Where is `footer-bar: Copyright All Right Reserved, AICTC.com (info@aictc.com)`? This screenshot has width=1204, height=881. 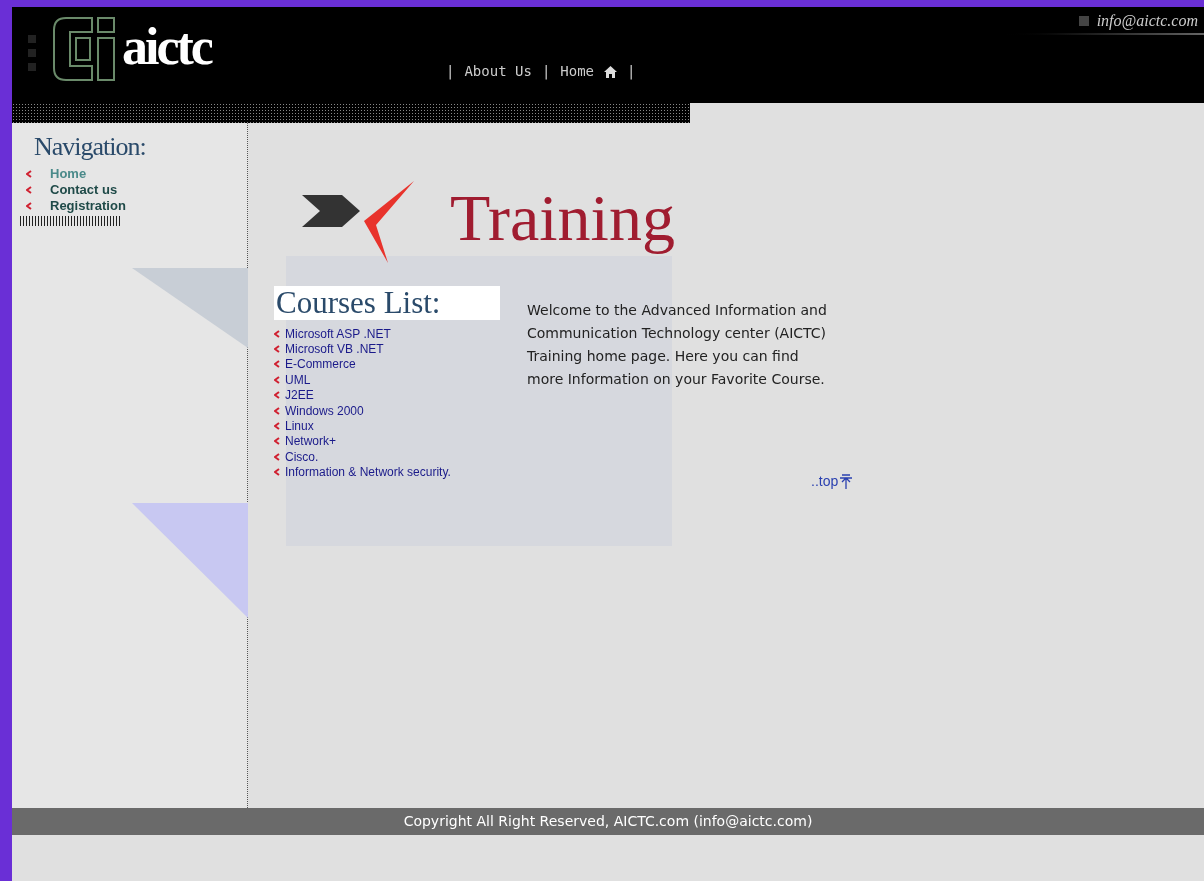 footer-bar: Copyright All Right Reserved, AICTC.com (info@aictc.com) is located at coordinates (608, 821).